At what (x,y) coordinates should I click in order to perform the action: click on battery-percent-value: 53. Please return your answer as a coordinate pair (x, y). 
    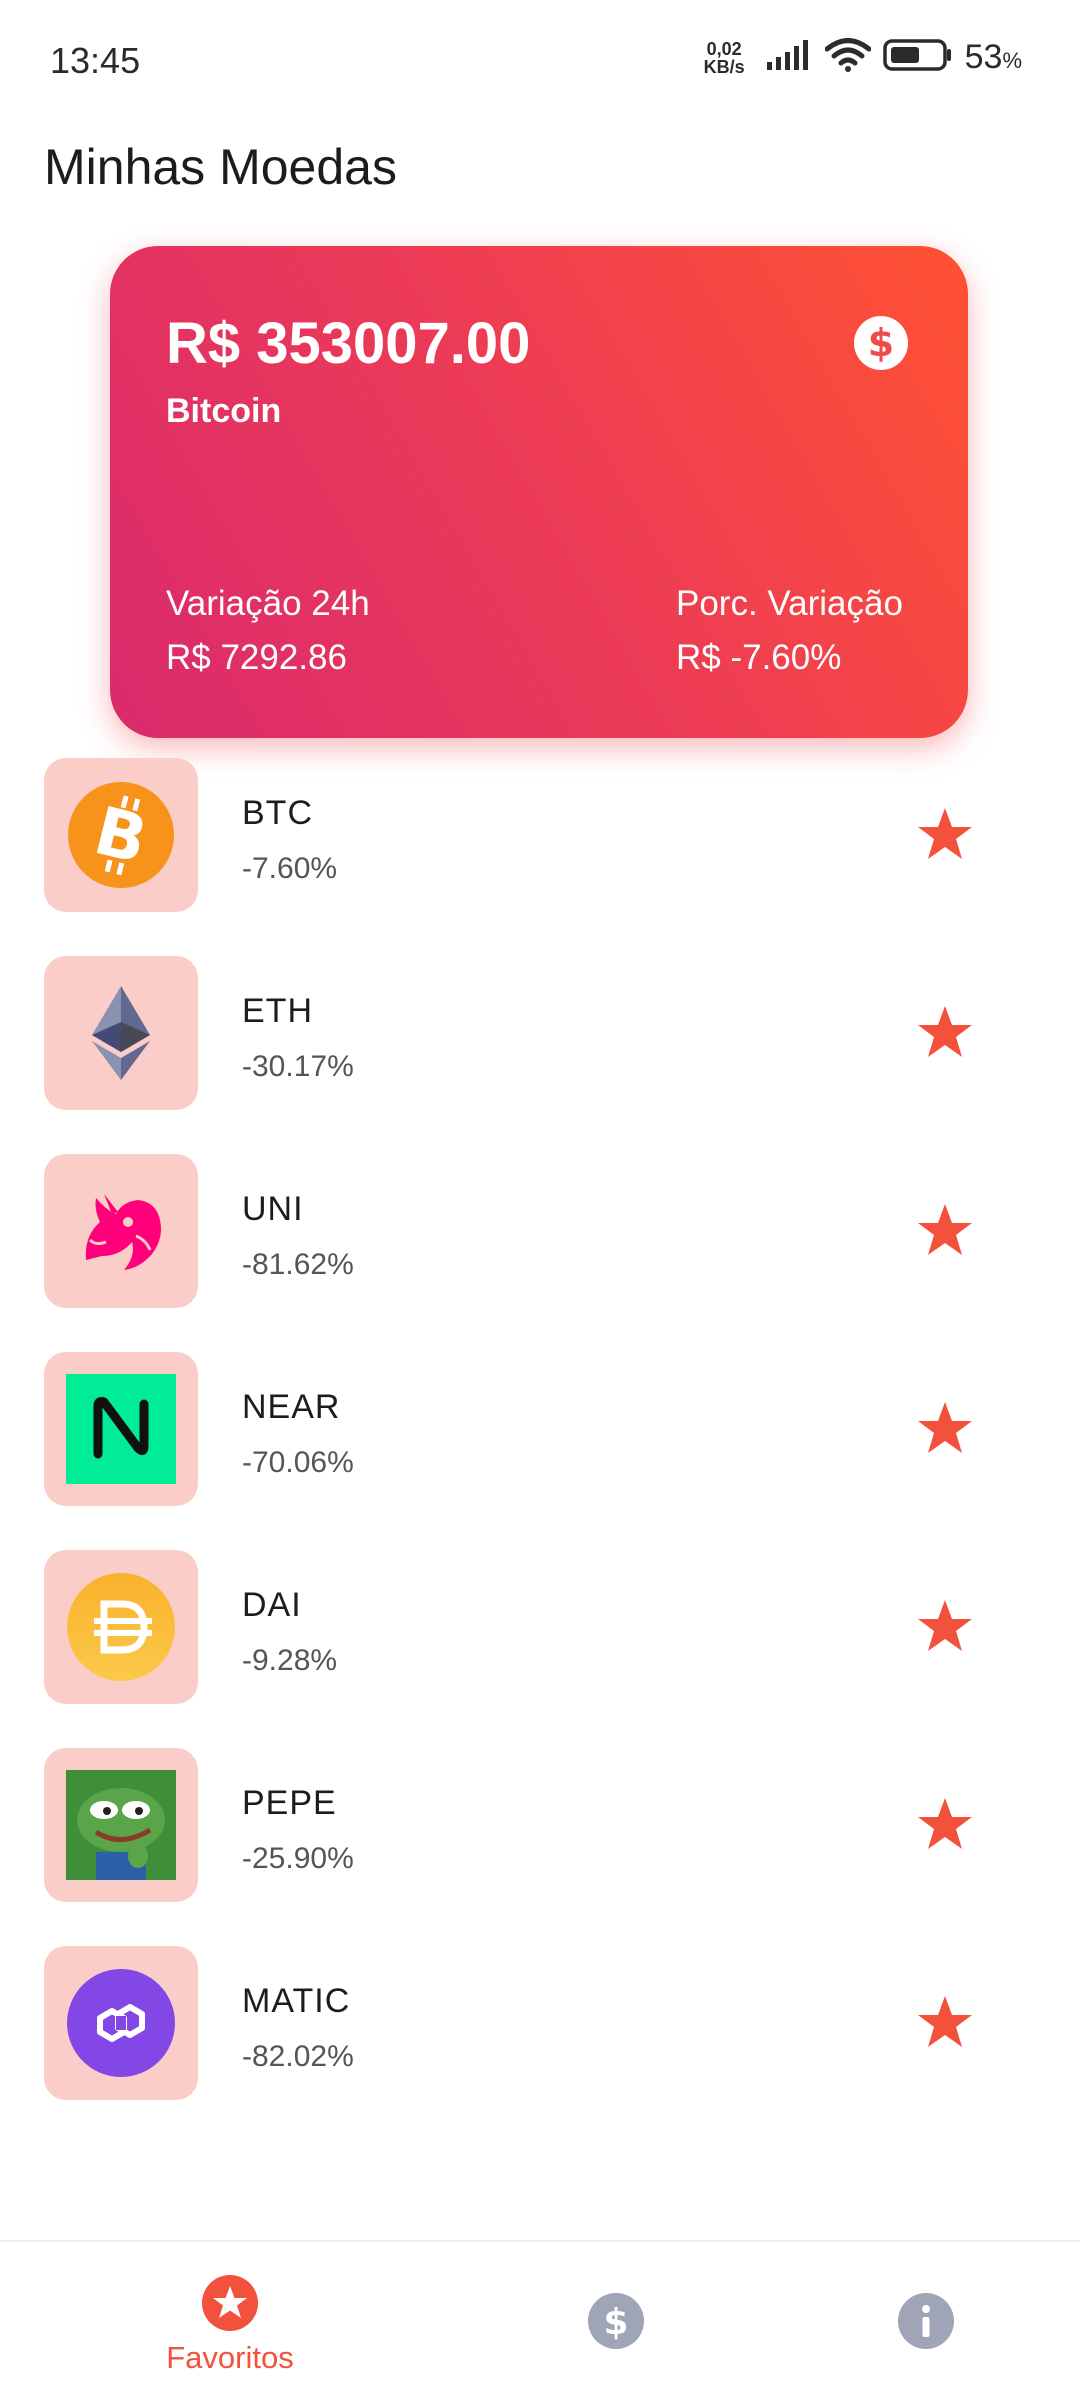
    Looking at the image, I should click on (983, 57).